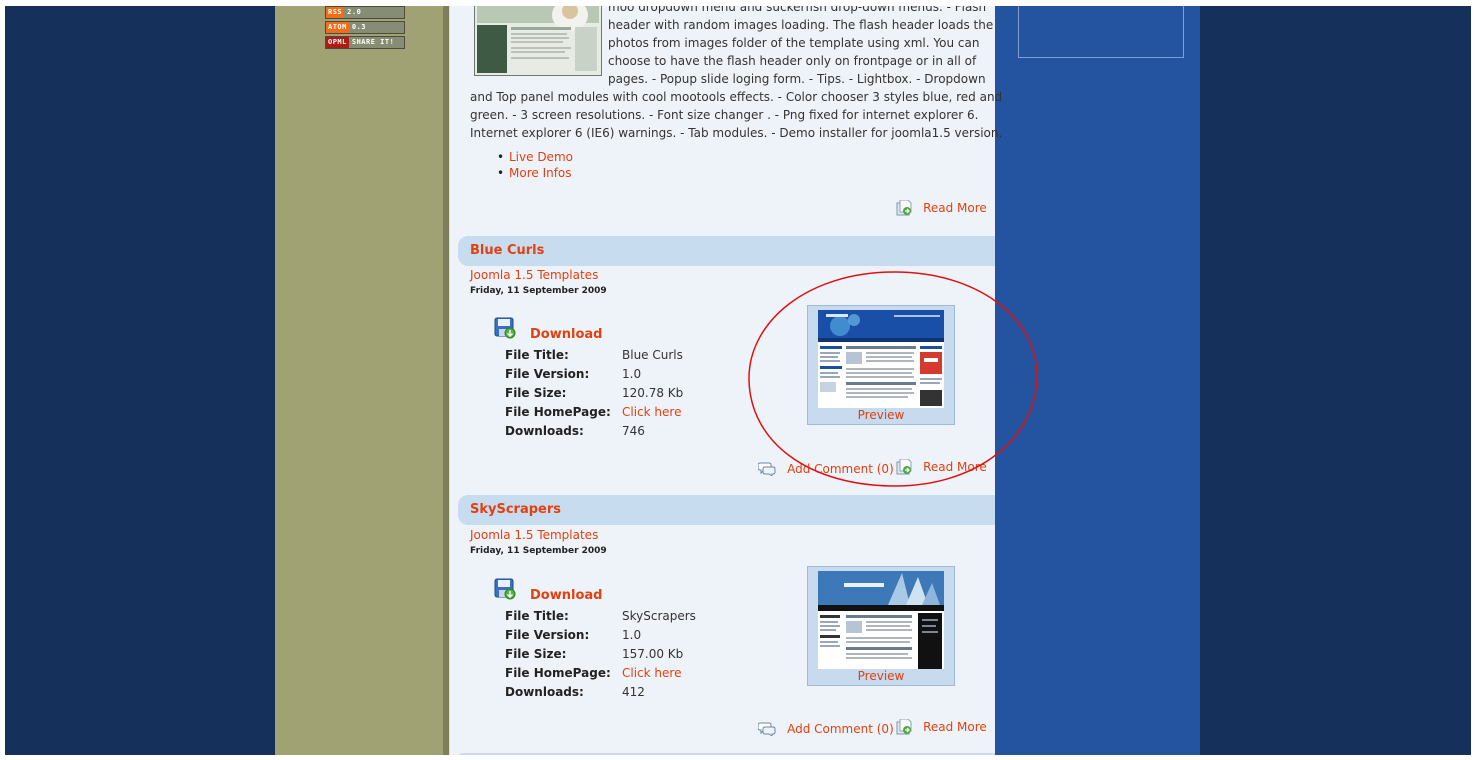 This screenshot has width=1476, height=760. I want to click on next-item-header-bar, so click(726, 754).